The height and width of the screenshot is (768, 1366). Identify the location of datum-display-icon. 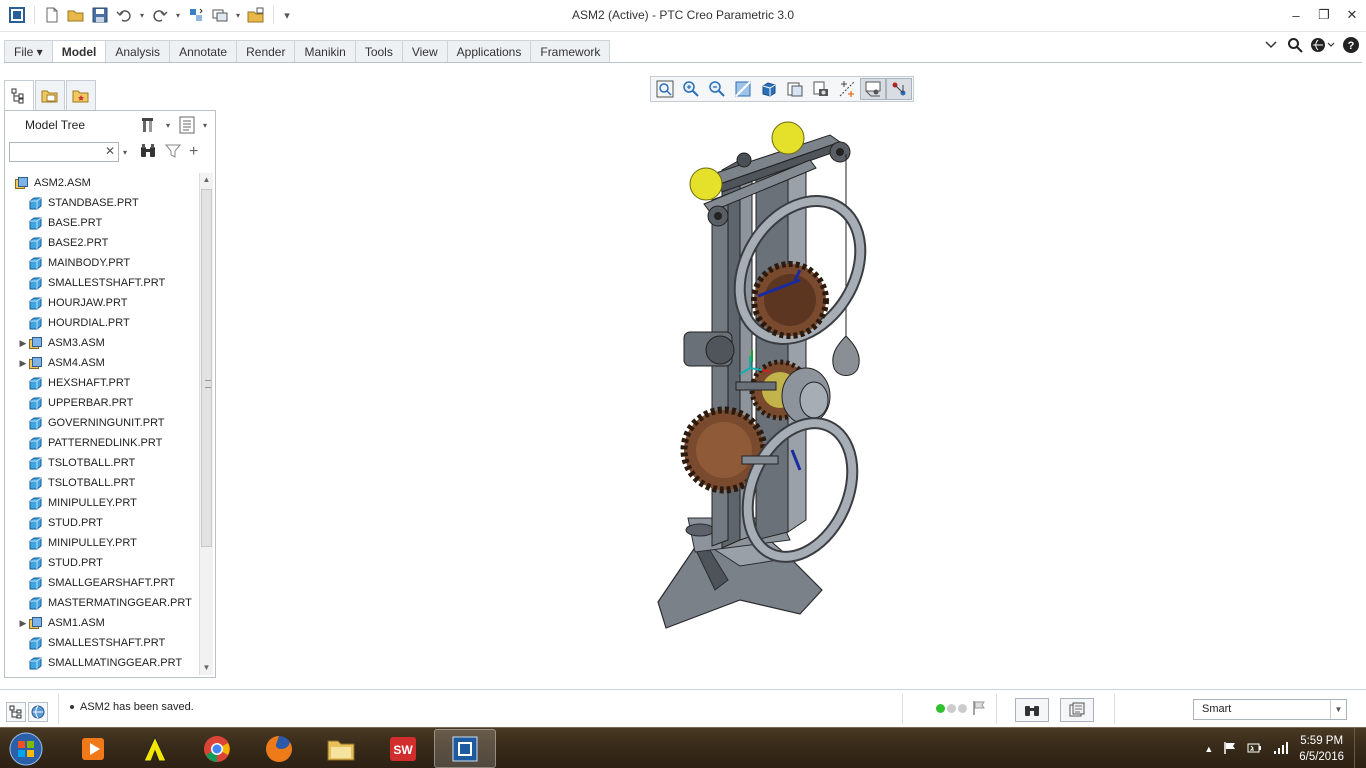
(847, 89).